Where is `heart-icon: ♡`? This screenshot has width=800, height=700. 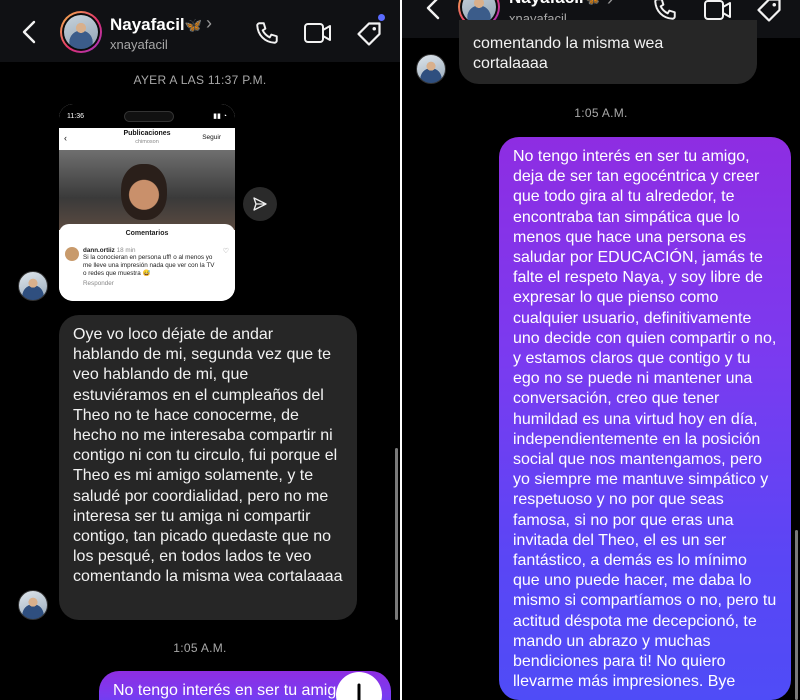
heart-icon: ♡ is located at coordinates (226, 267).